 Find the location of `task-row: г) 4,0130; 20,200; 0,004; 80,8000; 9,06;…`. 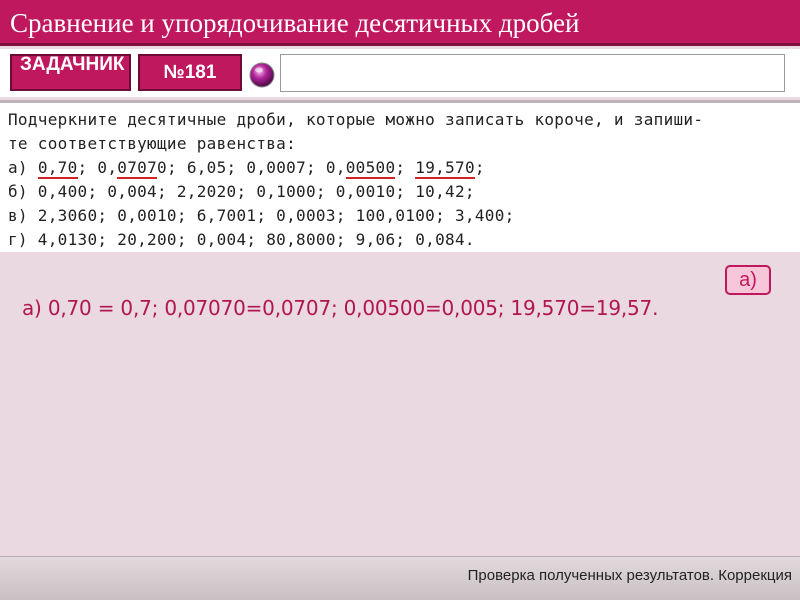

task-row: г) 4,0130; 20,200; 0,004; 80,8000; 9,06;… is located at coordinates (400, 240).